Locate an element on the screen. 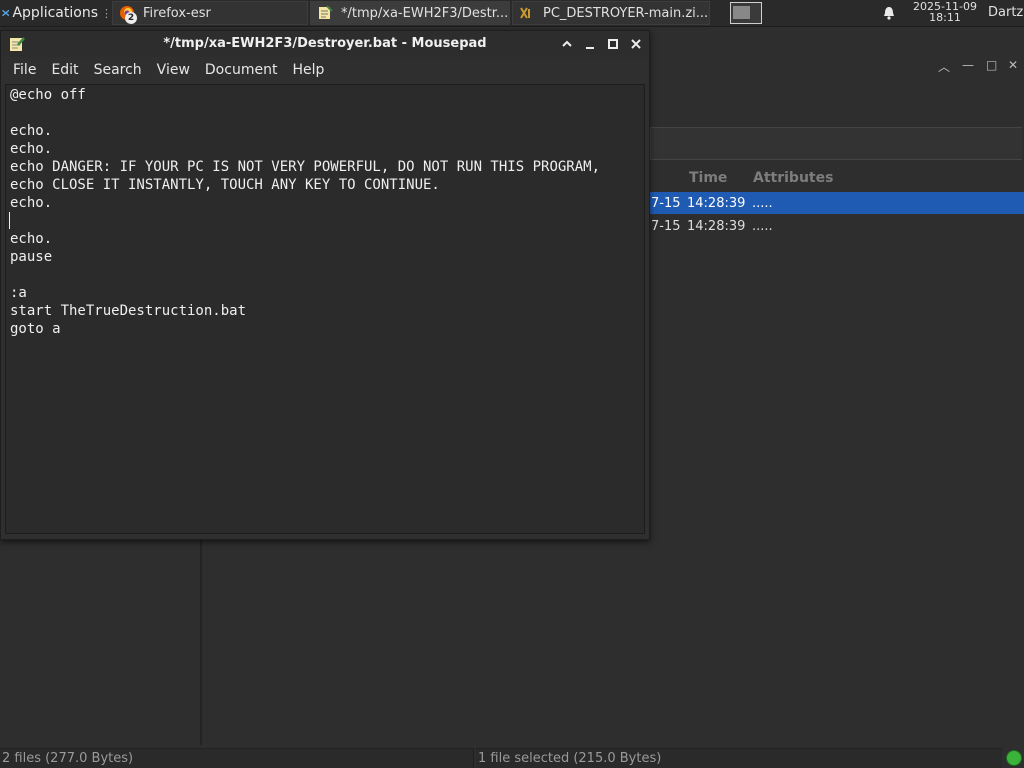 The image size is (1024, 768). menu-help: Help is located at coordinates (308, 70).